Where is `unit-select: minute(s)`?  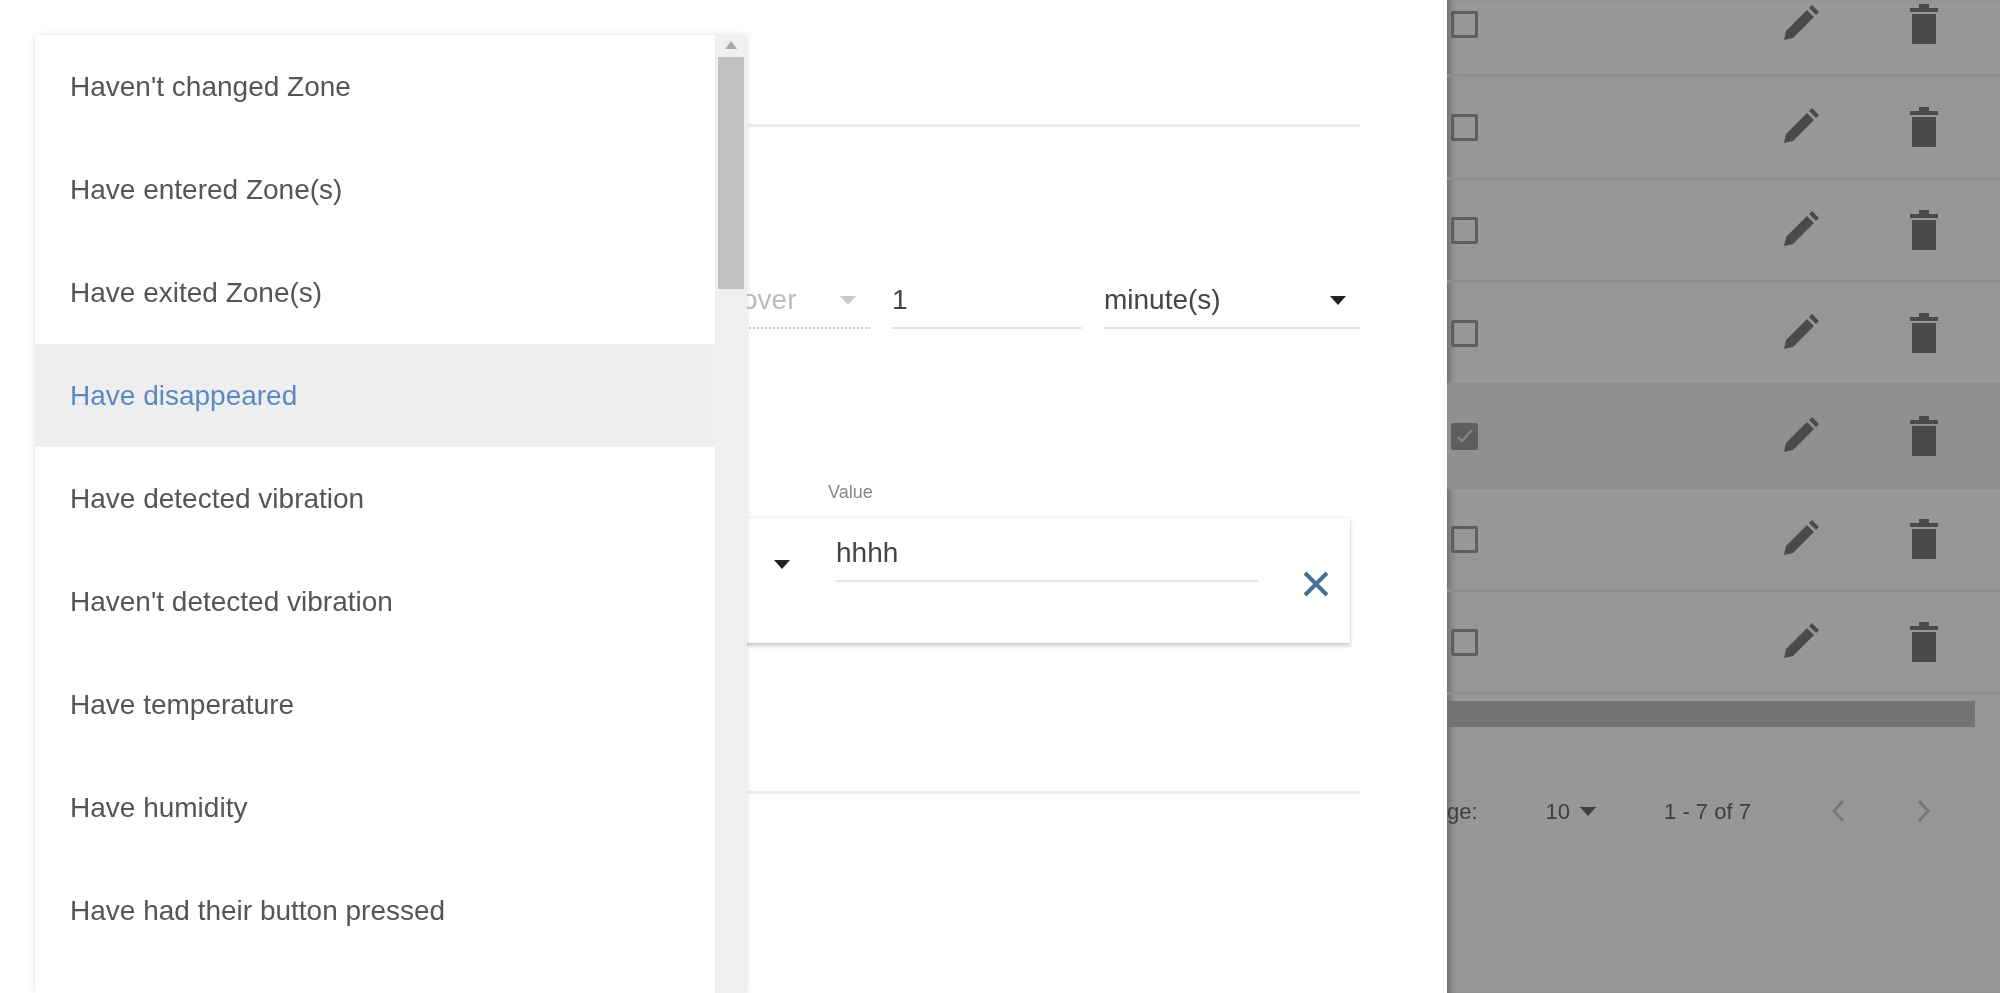 unit-select: minute(s) is located at coordinates (1232, 304).